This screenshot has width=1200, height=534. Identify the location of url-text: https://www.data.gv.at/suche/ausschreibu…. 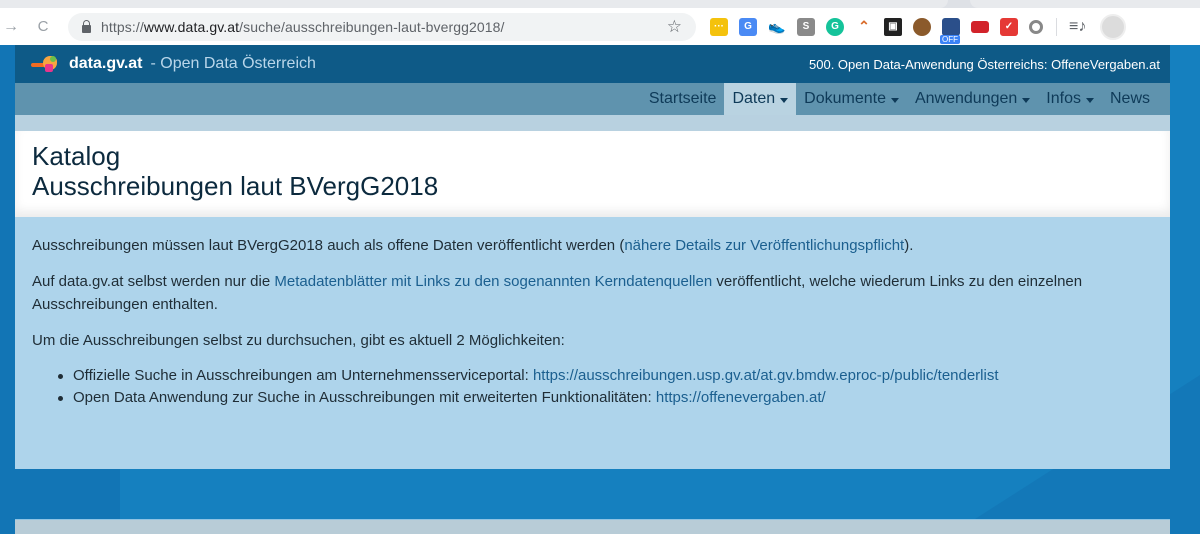
(303, 27).